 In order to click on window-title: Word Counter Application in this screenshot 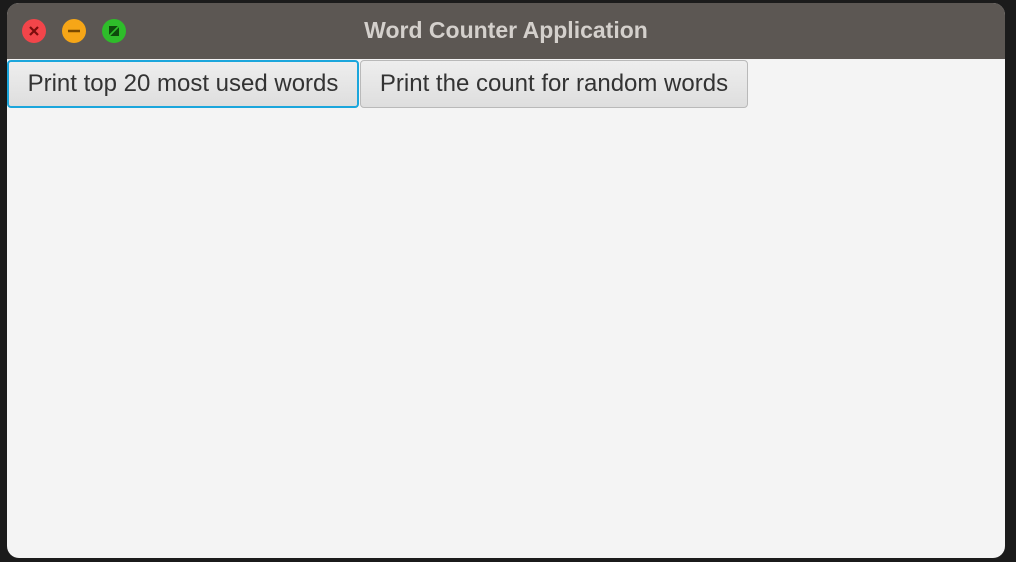, I will do `click(506, 30)`.